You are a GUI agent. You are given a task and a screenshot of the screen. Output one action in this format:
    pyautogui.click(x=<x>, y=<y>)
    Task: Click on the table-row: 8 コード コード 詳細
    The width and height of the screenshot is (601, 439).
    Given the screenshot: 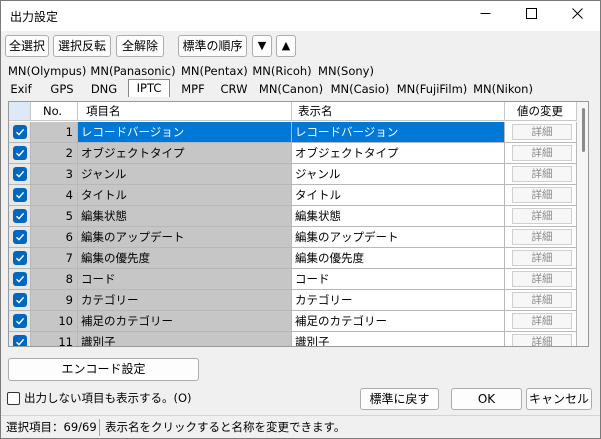 What is the action you would take?
    pyautogui.click(x=293, y=279)
    